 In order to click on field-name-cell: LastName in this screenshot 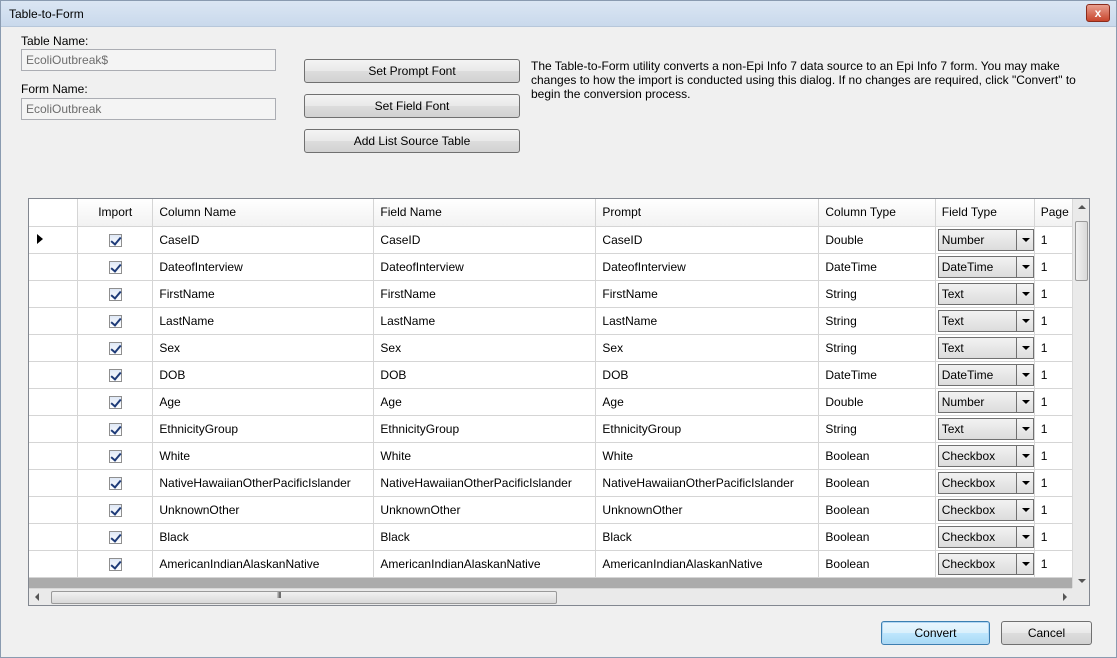, I will do `click(485, 321)`.